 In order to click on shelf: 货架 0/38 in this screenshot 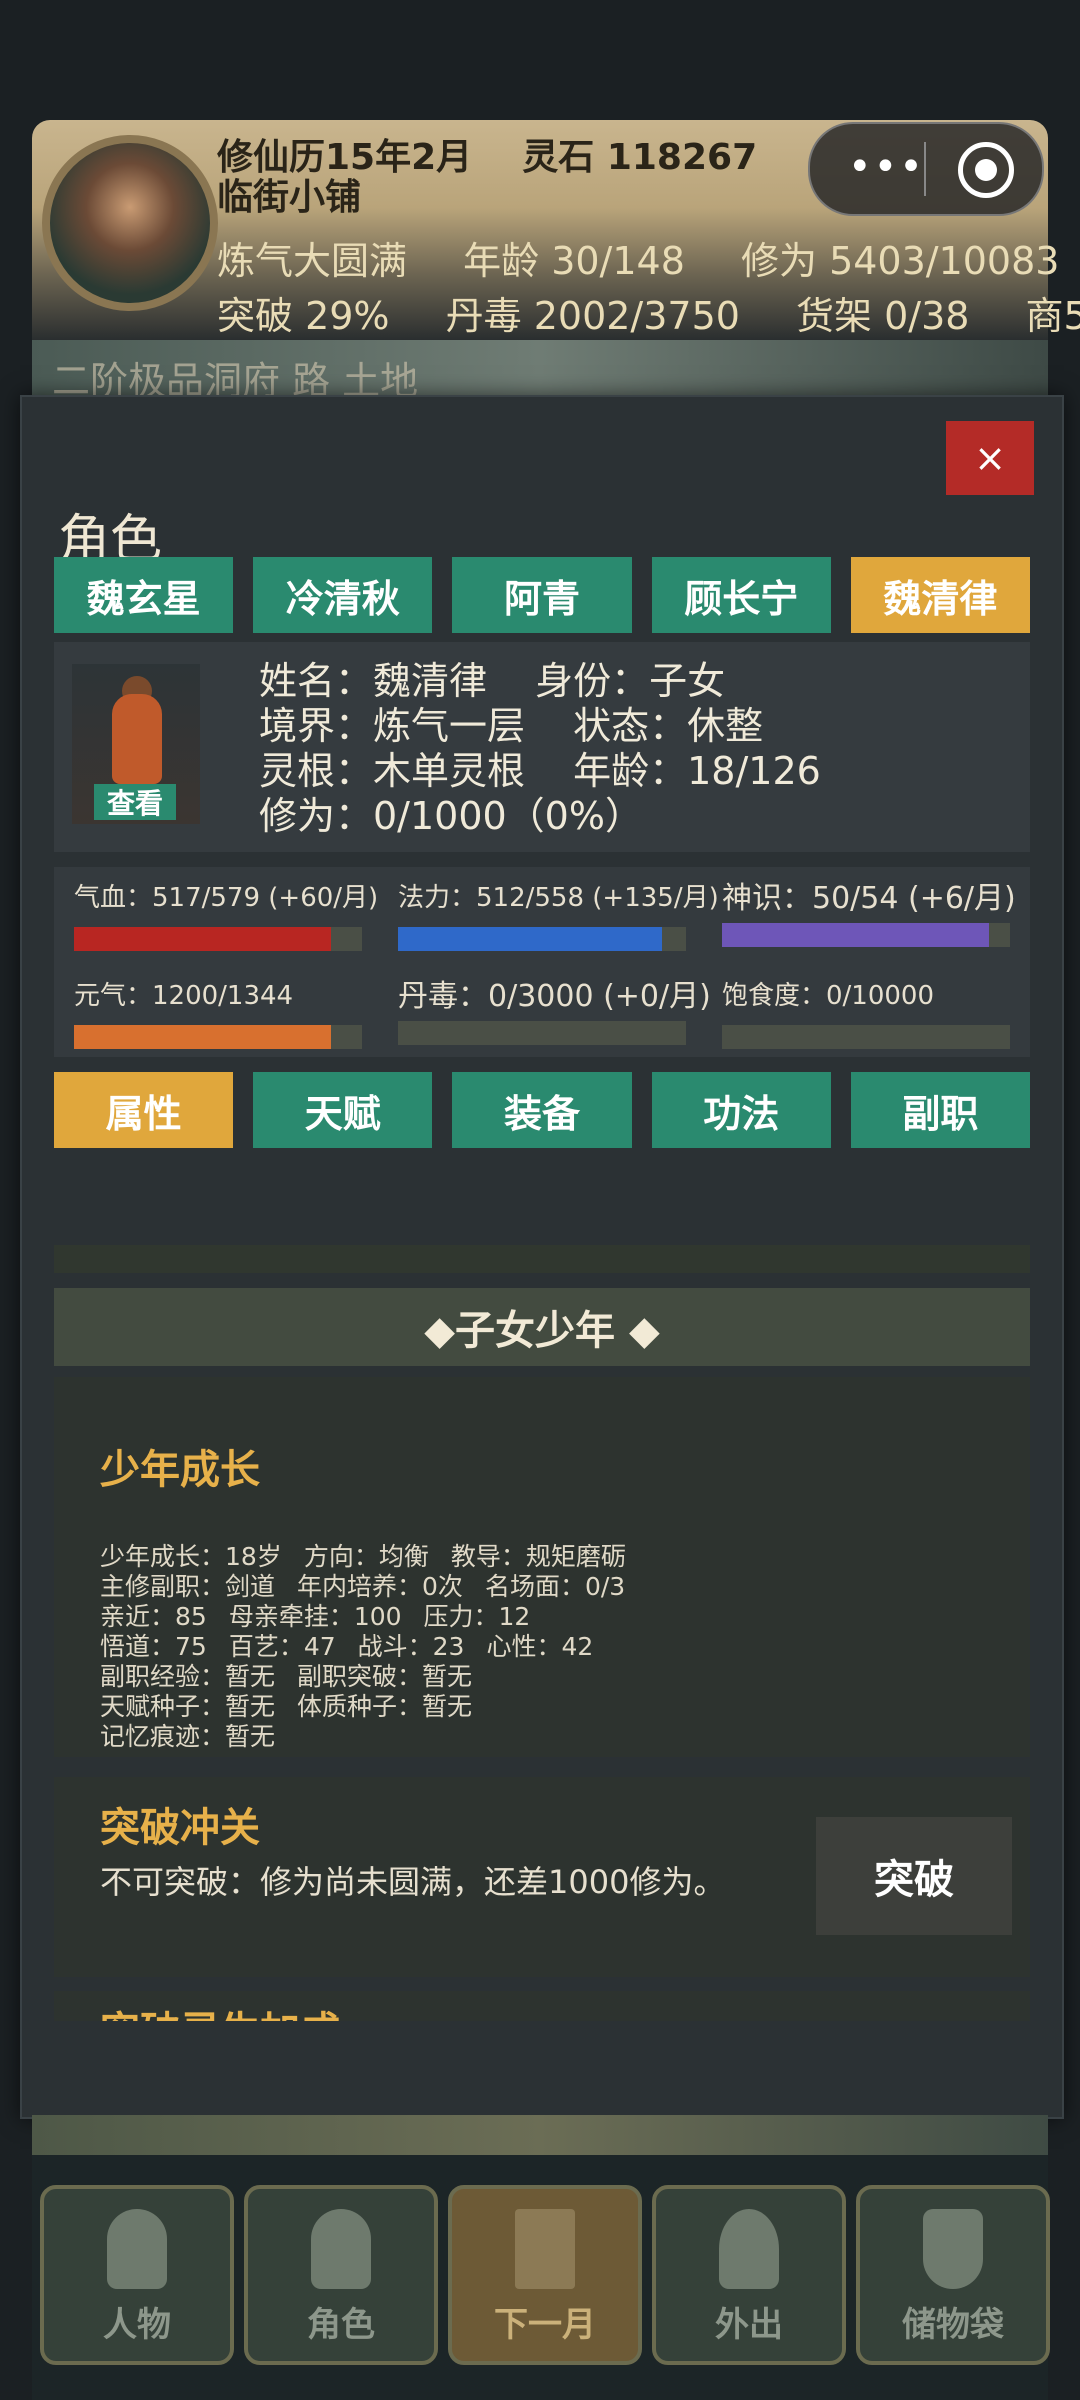, I will do `click(883, 316)`.